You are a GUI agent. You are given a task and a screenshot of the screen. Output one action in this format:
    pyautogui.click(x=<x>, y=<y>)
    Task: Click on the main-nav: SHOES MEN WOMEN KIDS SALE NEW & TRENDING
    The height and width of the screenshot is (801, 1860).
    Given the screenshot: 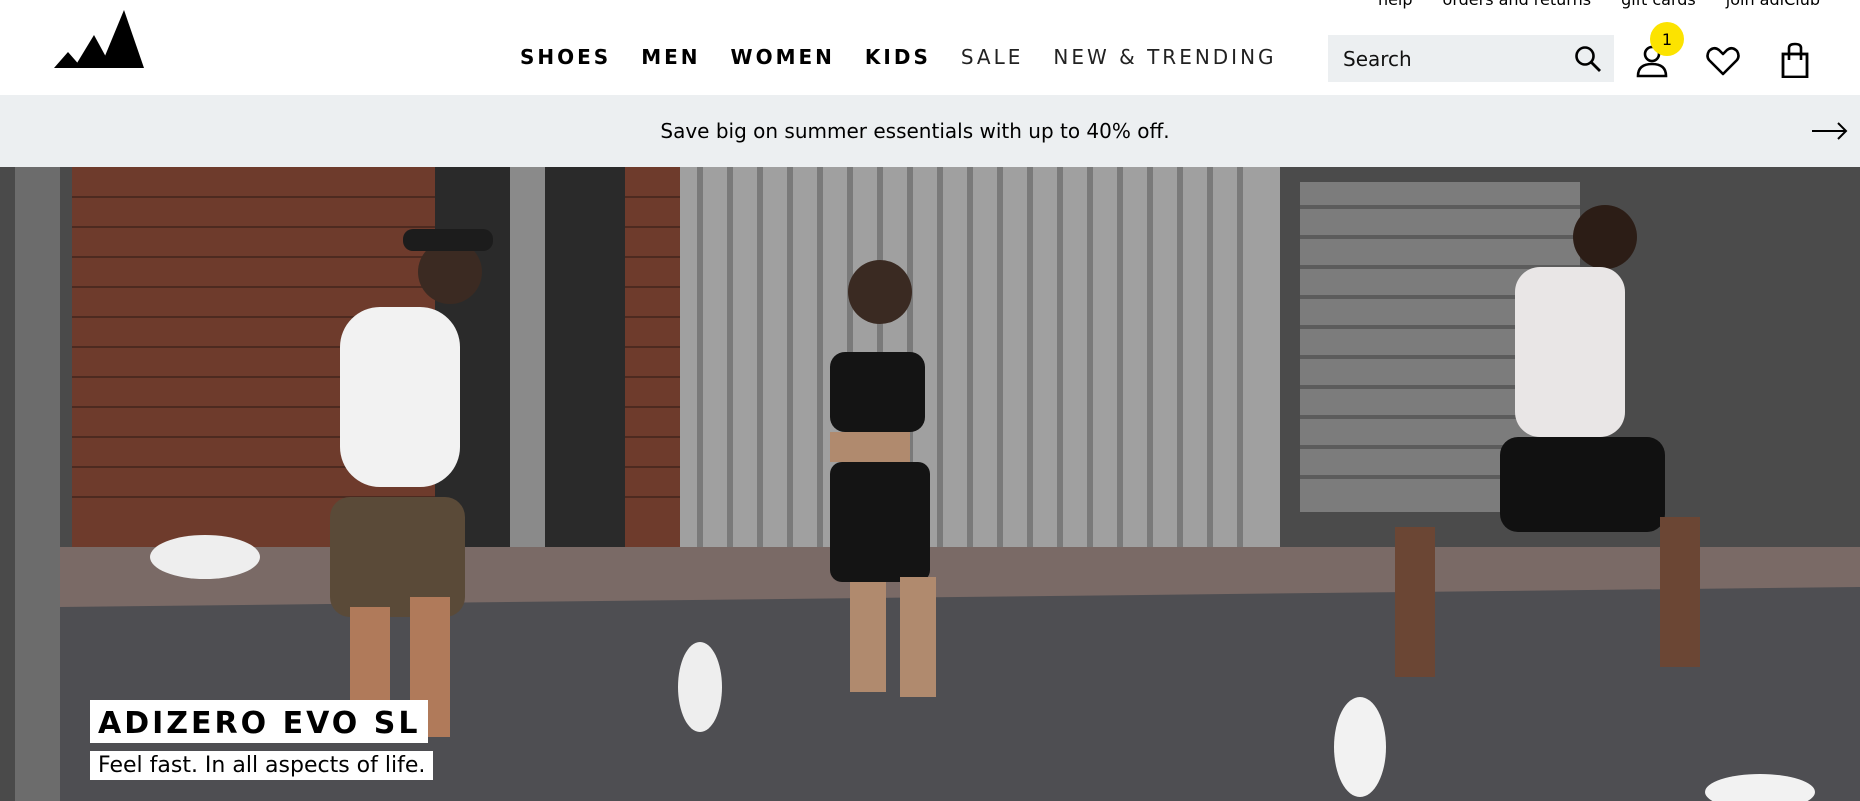 What is the action you would take?
    pyautogui.click(x=898, y=57)
    